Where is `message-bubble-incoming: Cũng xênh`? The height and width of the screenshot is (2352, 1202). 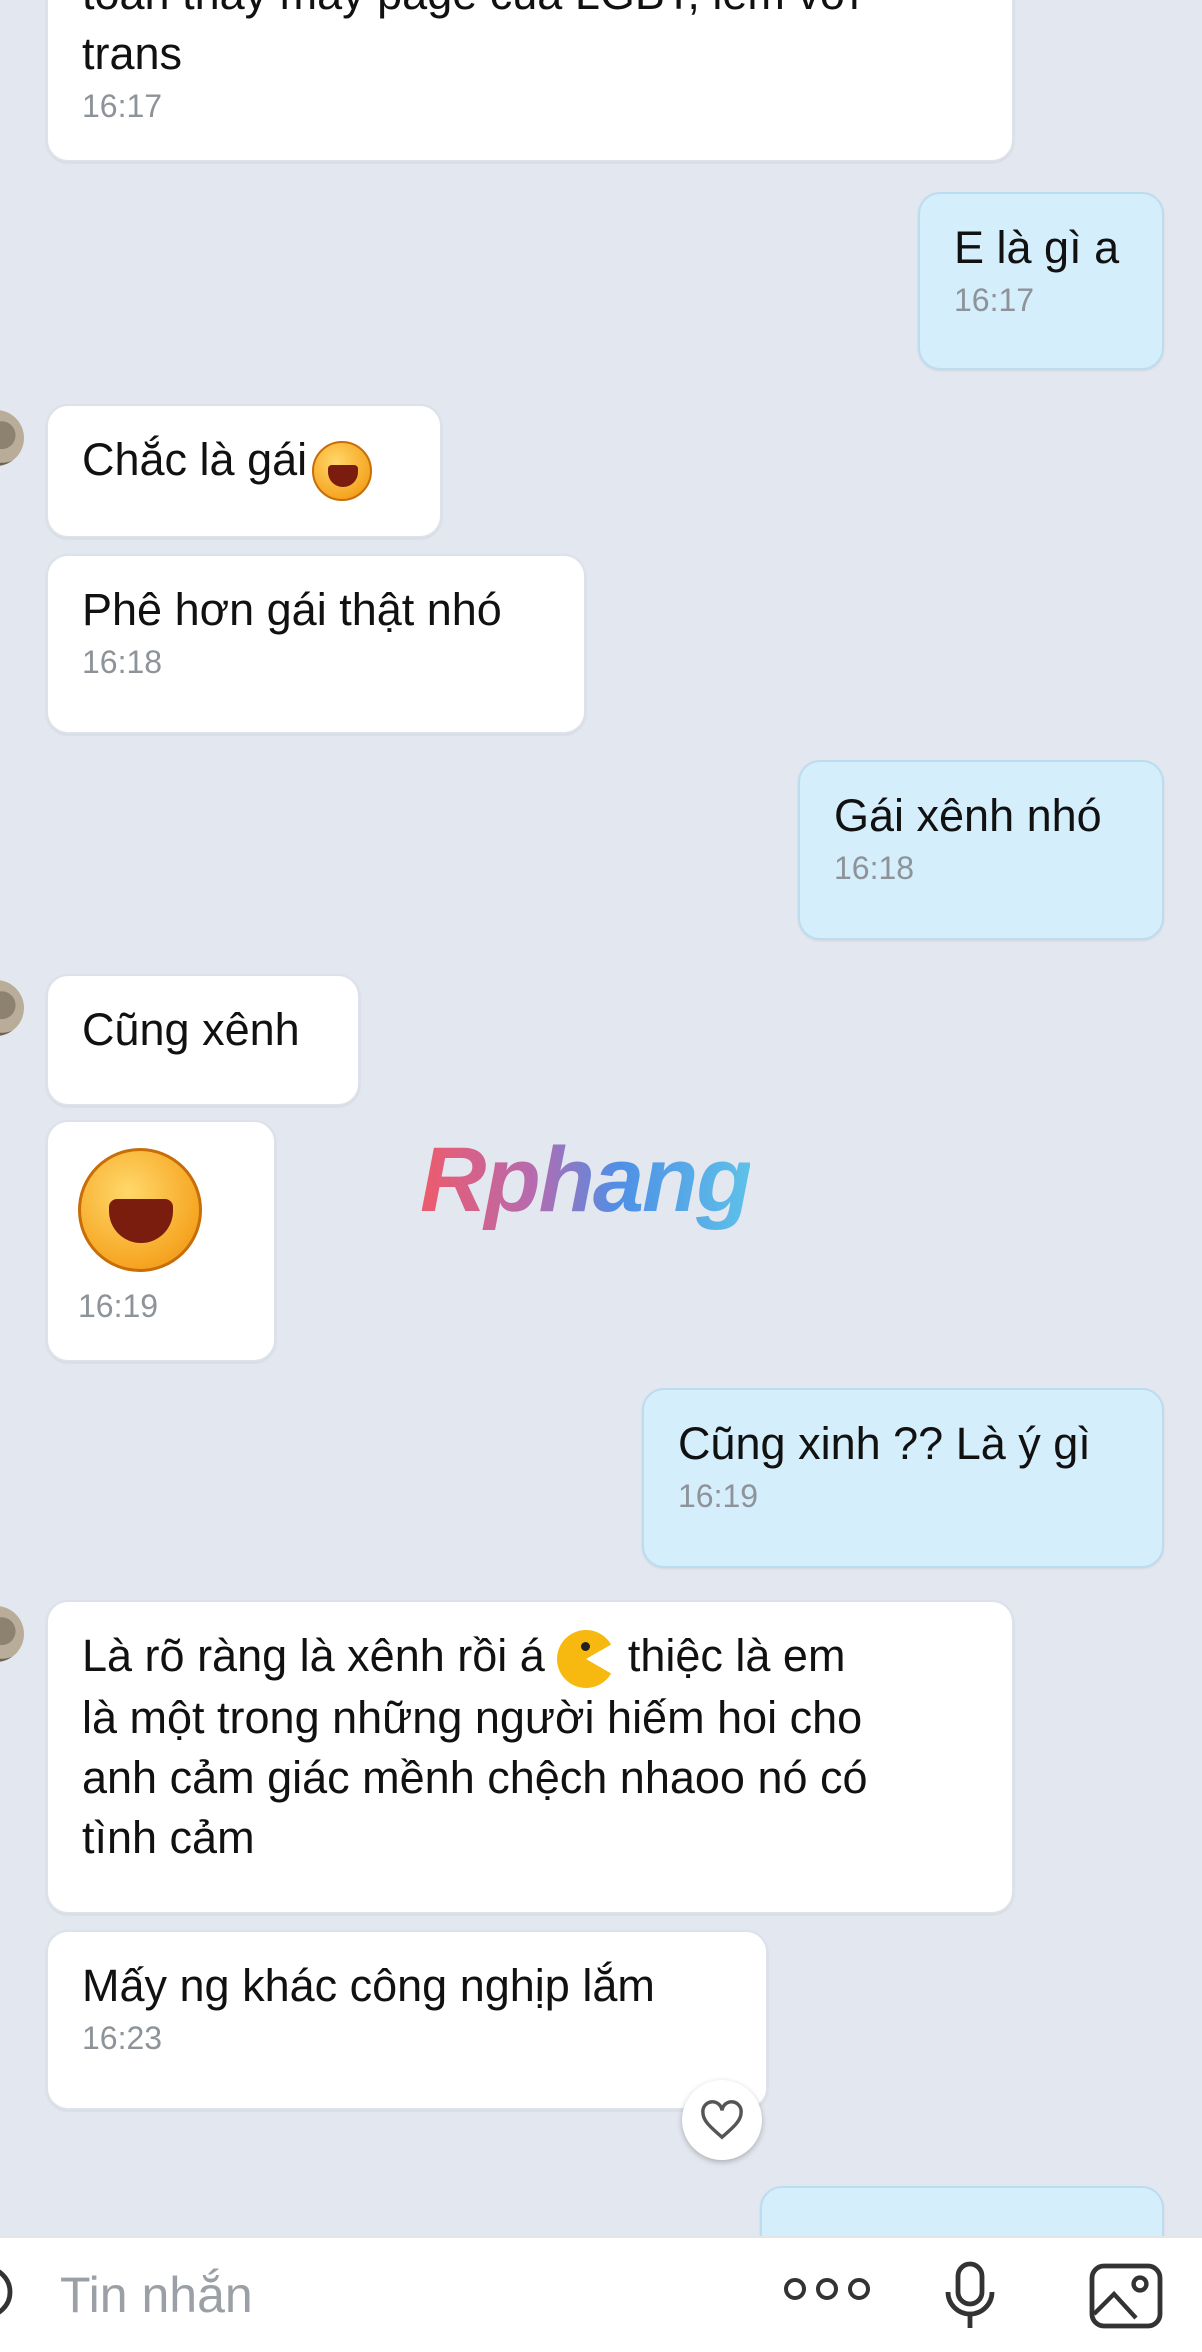 message-bubble-incoming: Cũng xênh is located at coordinates (203, 1040).